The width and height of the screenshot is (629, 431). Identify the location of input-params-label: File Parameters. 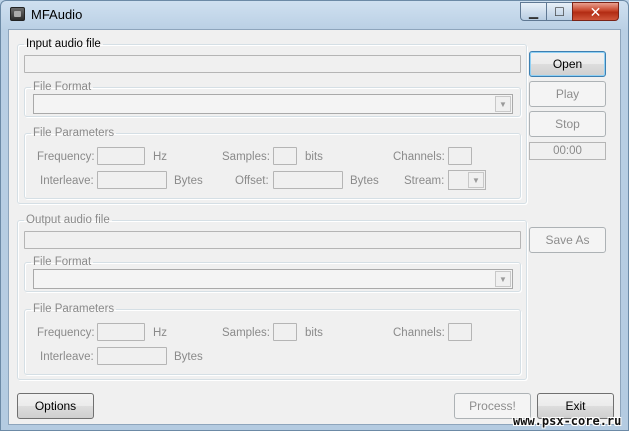
(74, 133).